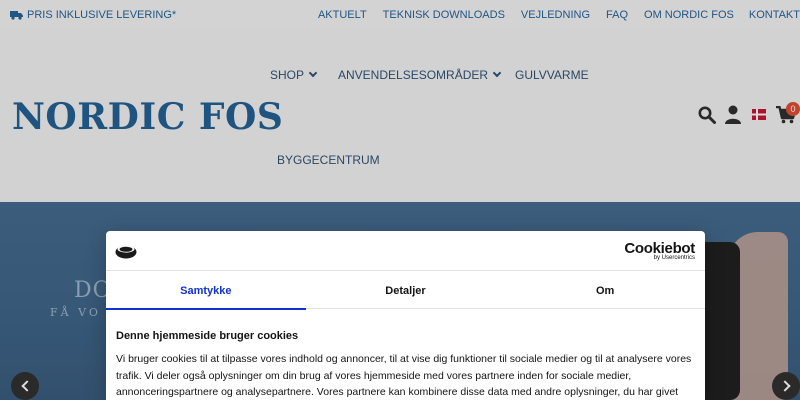 The width and height of the screenshot is (800, 400). I want to click on tab-samtykke: Samtykke, so click(206, 291).